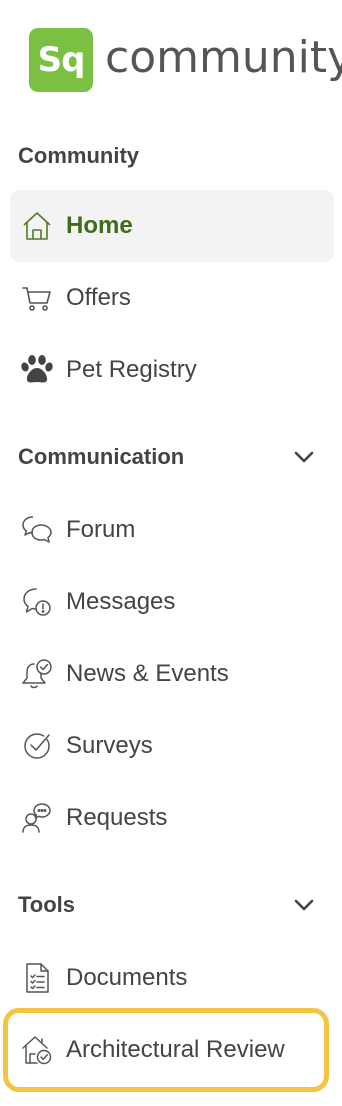  What do you see at coordinates (37, 746) in the screenshot?
I see `survey-check-icon` at bounding box center [37, 746].